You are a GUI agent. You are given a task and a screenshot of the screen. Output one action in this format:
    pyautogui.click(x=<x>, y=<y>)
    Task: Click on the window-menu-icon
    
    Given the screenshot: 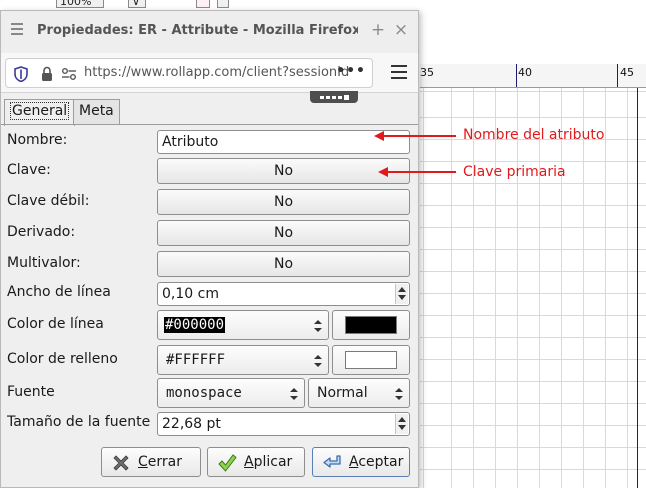 What is the action you would take?
    pyautogui.click(x=17, y=29)
    